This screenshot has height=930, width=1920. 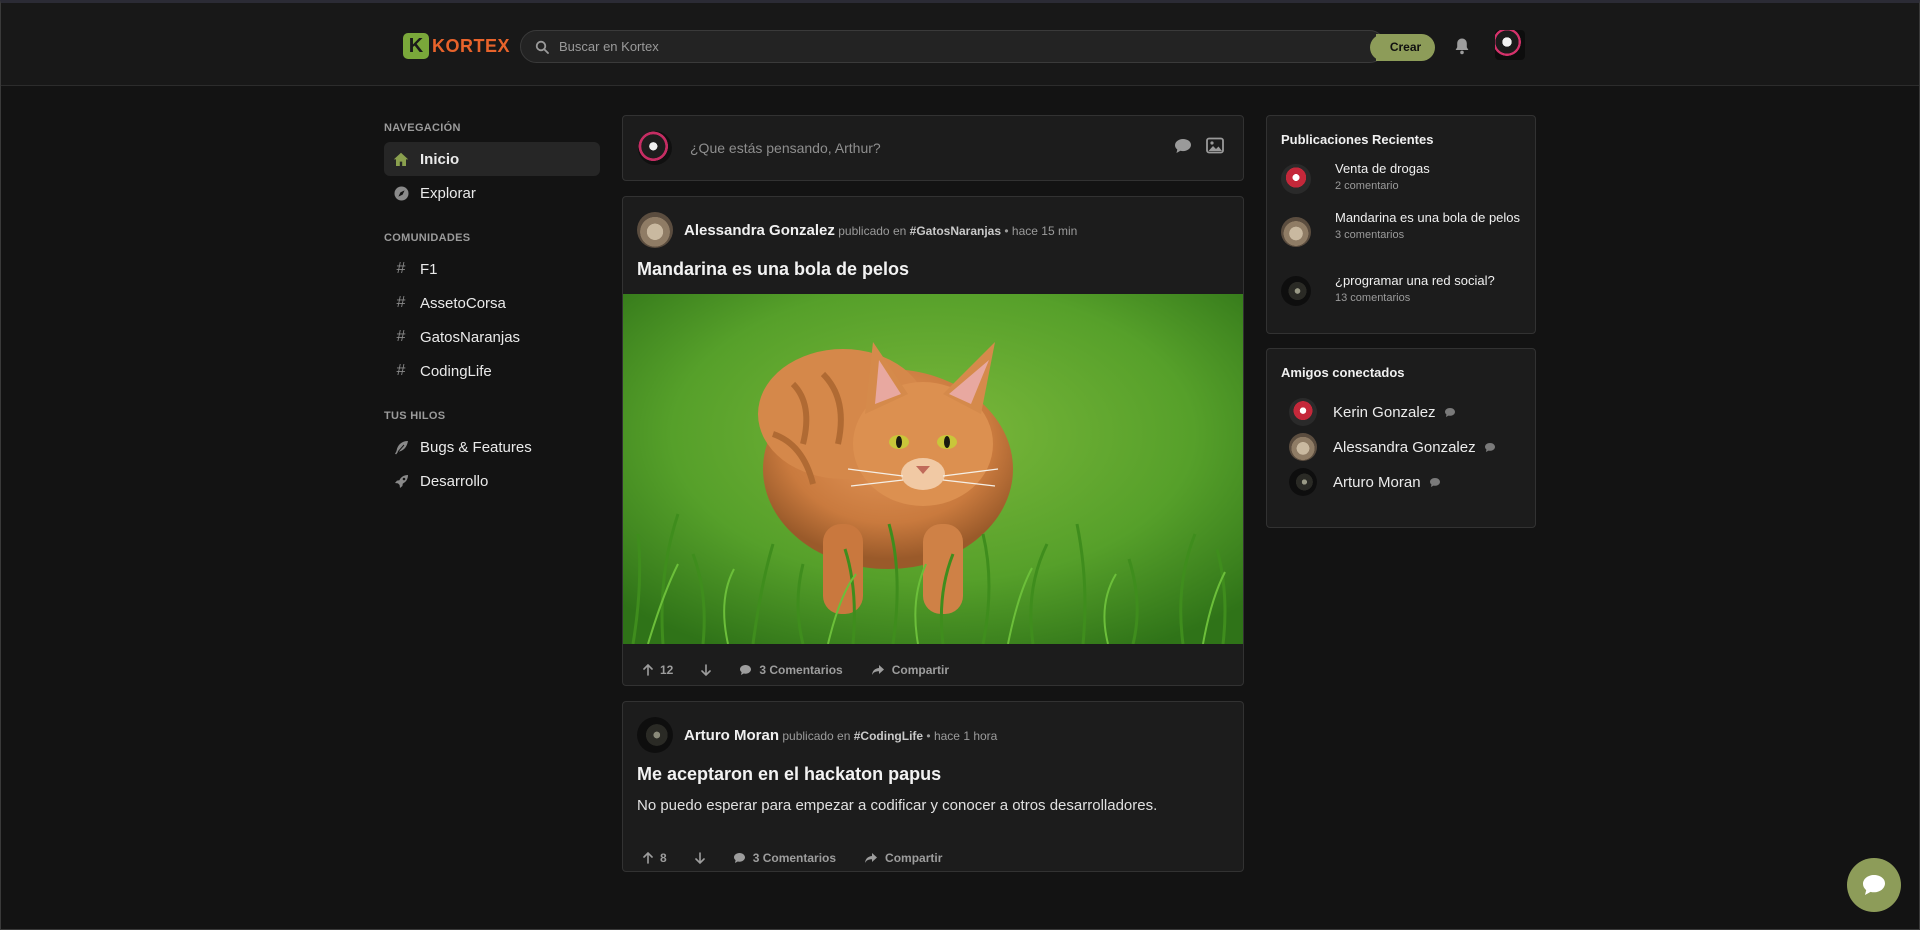 I want to click on post-actions: 8 3 Comentarios Compartir, so click(x=806, y=858).